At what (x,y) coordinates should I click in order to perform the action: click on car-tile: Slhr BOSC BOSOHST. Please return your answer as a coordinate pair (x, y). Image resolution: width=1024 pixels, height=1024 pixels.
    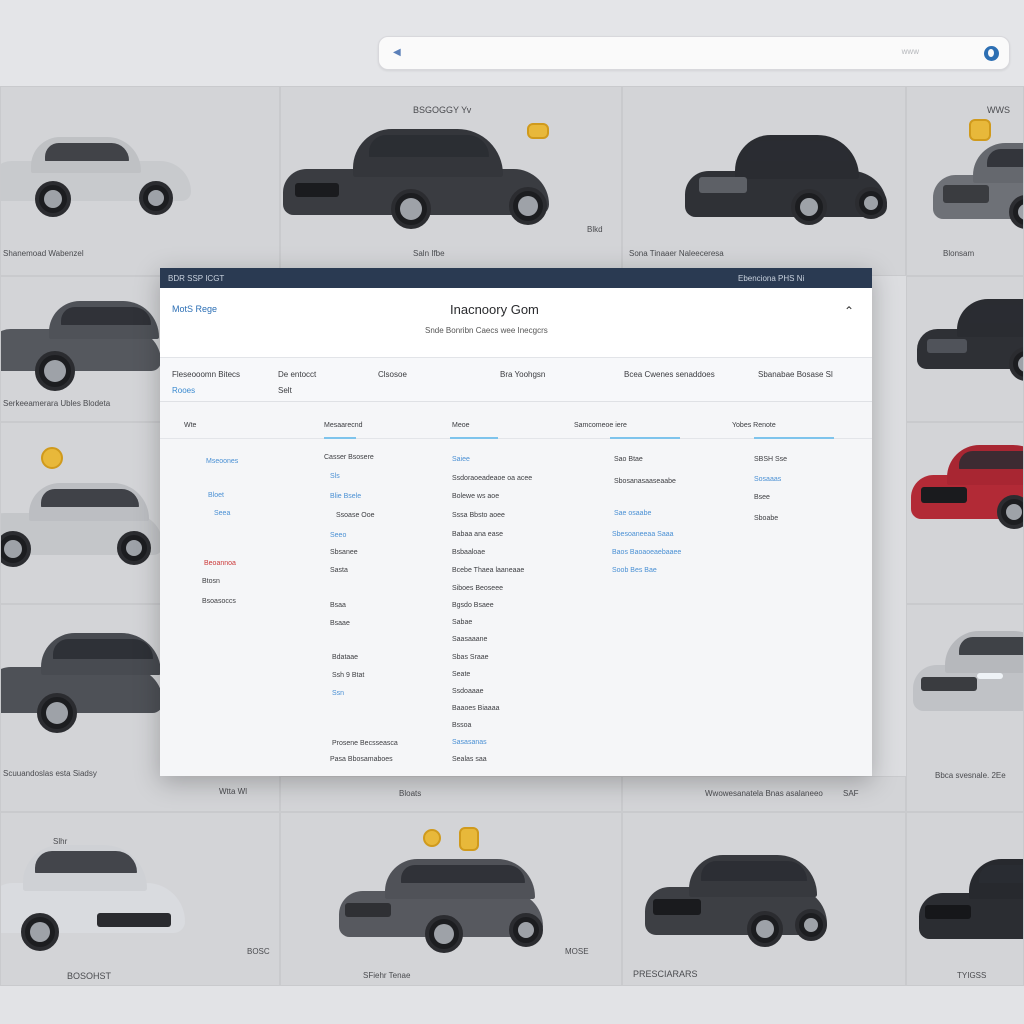
    Looking at the image, I should click on (140, 899).